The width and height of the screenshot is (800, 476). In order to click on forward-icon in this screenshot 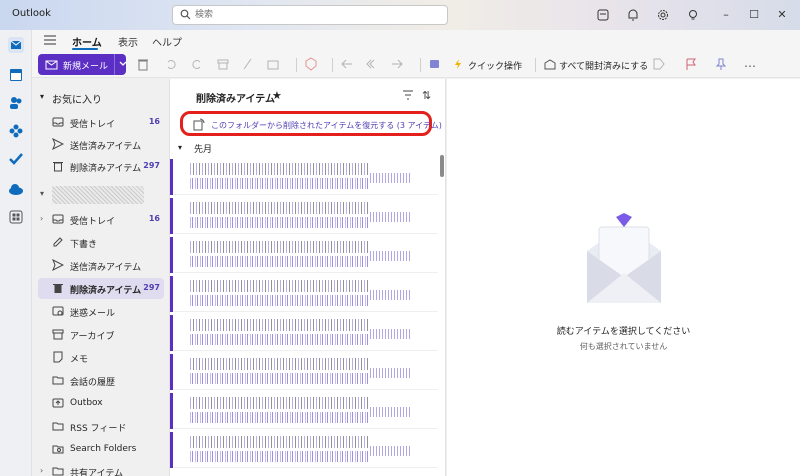, I will do `click(397, 64)`.